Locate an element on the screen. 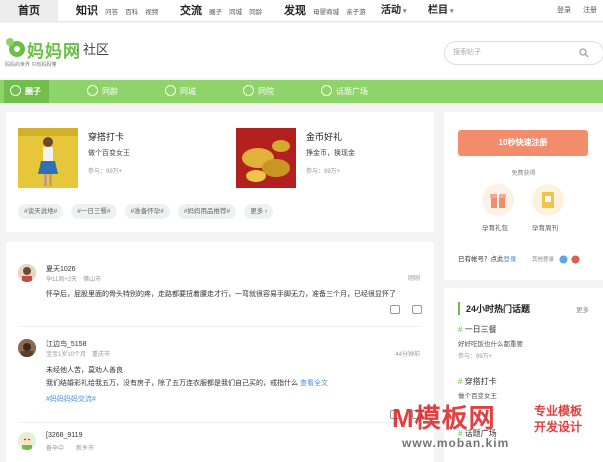 The height and width of the screenshot is (462, 603). tab-label: 同龄 is located at coordinates (110, 91).